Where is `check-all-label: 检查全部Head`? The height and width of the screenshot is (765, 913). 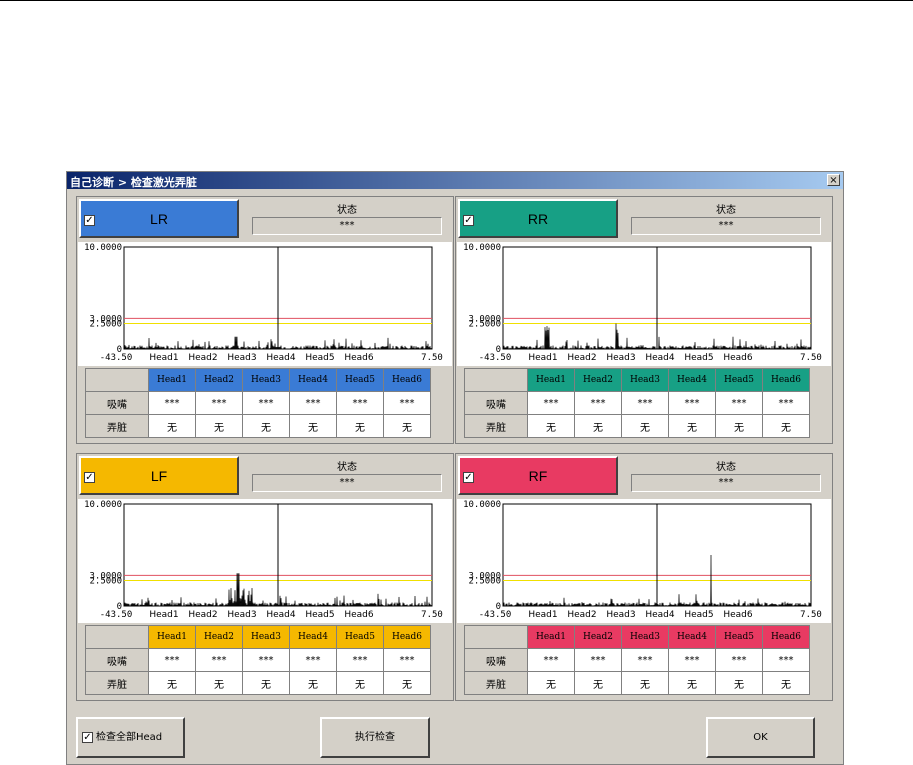 check-all-label: 检查全部Head is located at coordinates (129, 737).